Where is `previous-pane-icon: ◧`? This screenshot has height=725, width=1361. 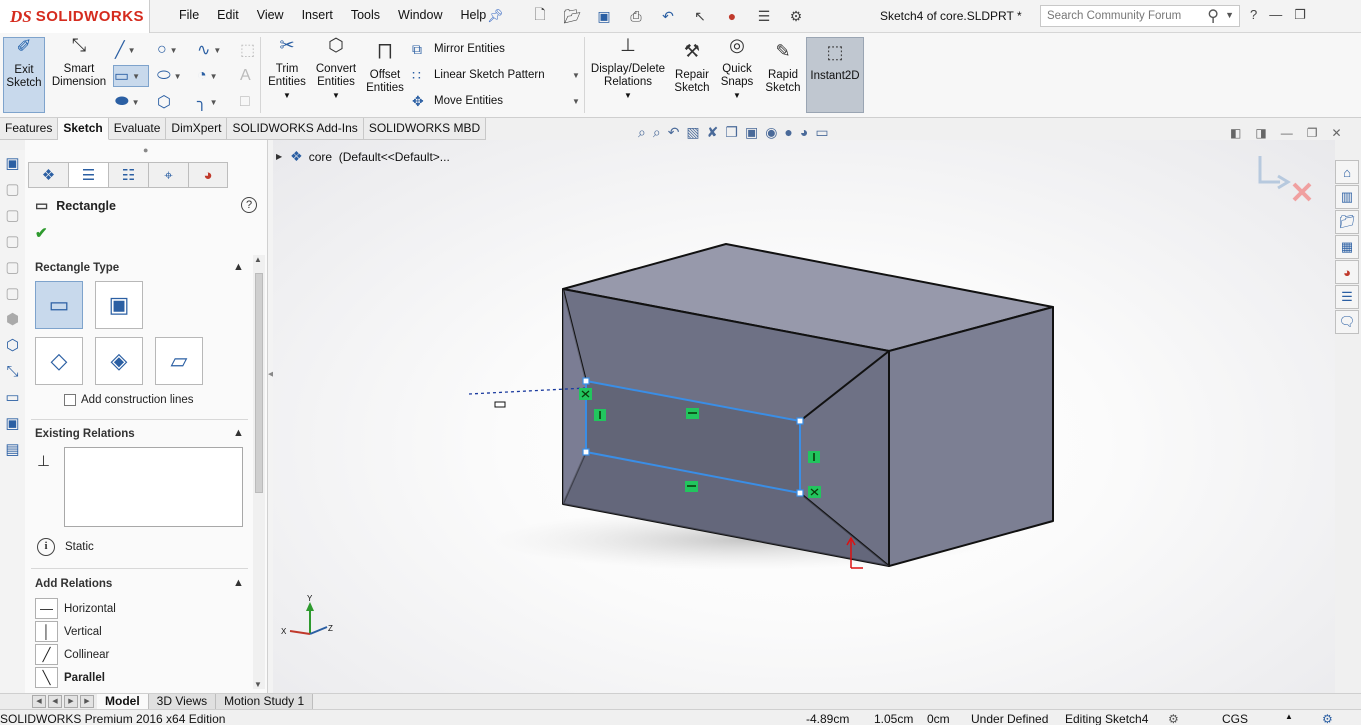
previous-pane-icon: ◧ is located at coordinates (1235, 133).